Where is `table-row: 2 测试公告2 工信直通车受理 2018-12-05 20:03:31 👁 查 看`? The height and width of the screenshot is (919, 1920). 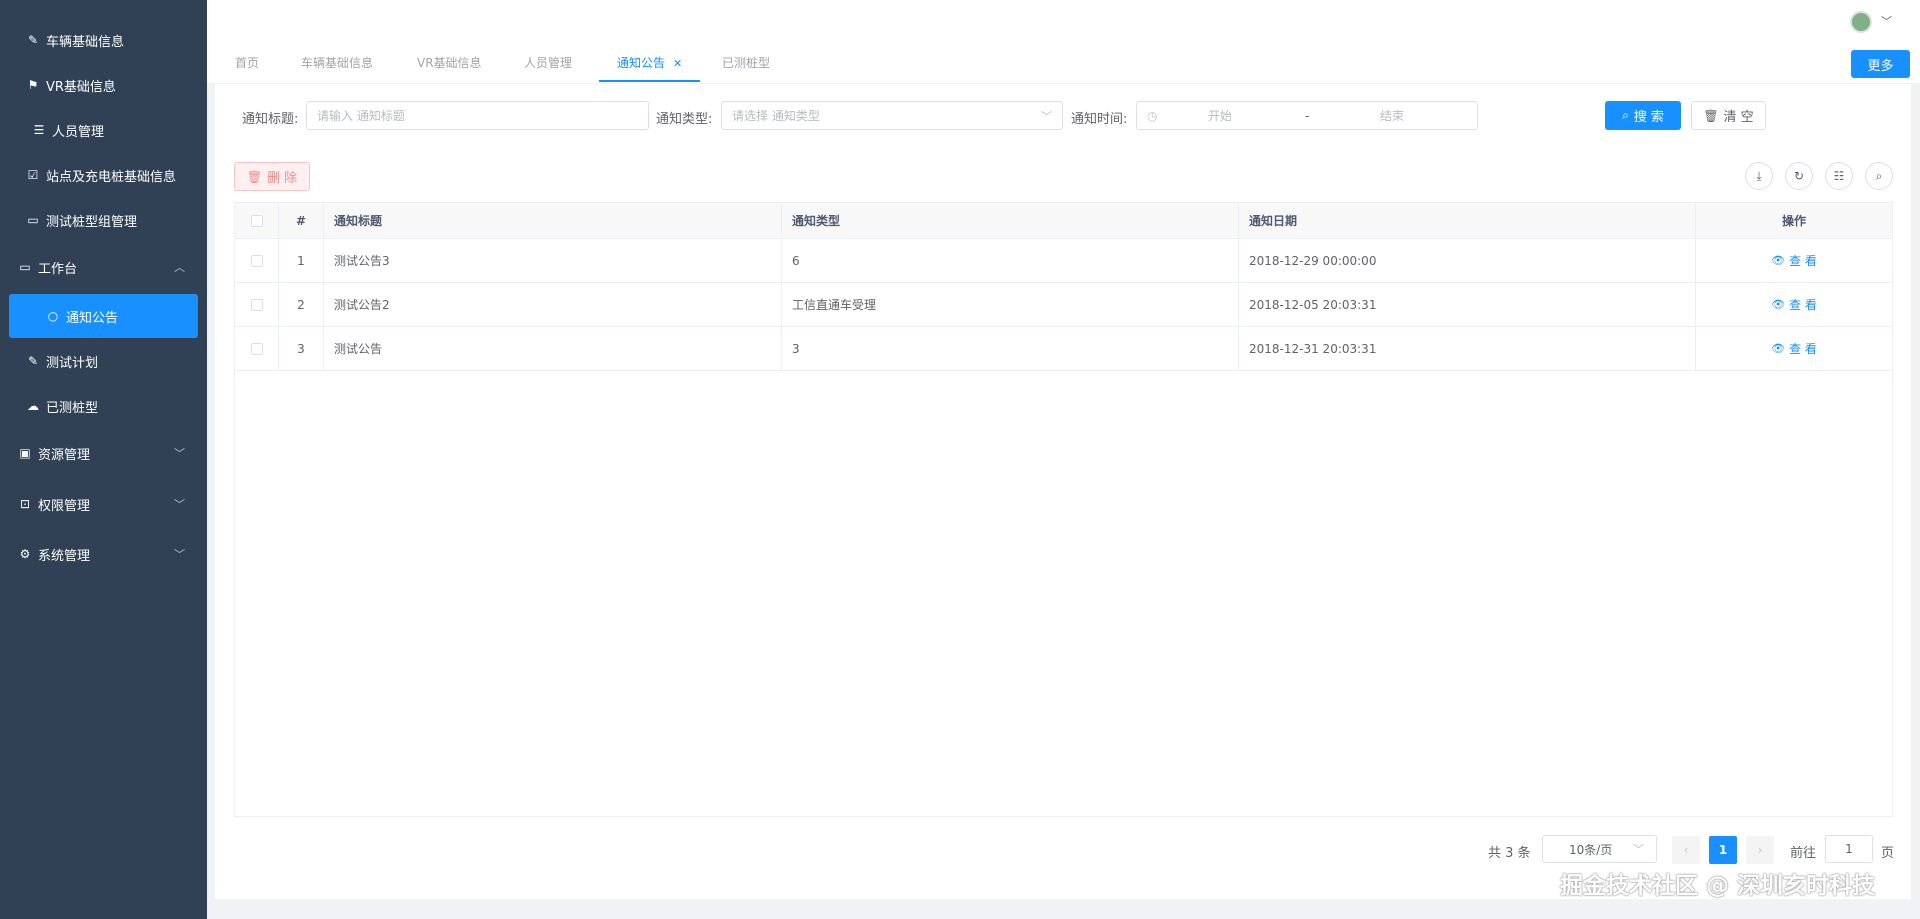 table-row: 2 测试公告2 工信直通车受理 2018-12-05 20:03:31 👁 查 看 is located at coordinates (1063, 305).